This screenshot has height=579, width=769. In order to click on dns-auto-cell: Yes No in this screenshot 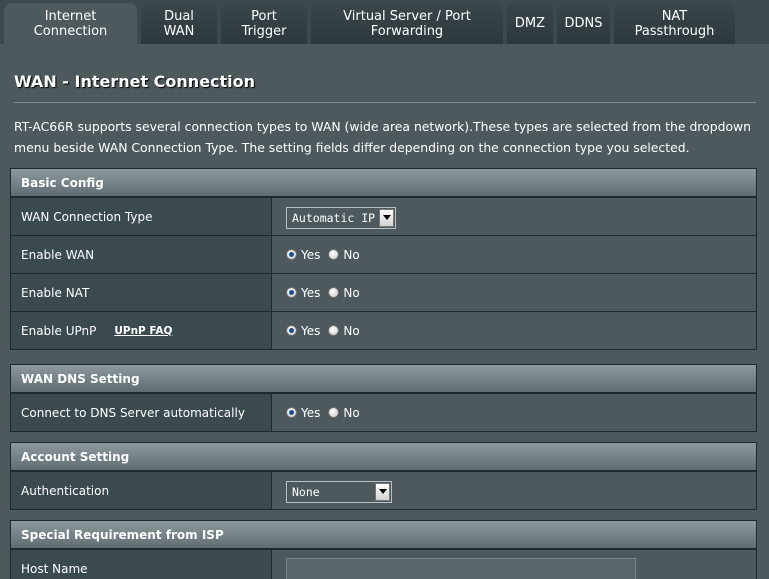, I will do `click(514, 412)`.